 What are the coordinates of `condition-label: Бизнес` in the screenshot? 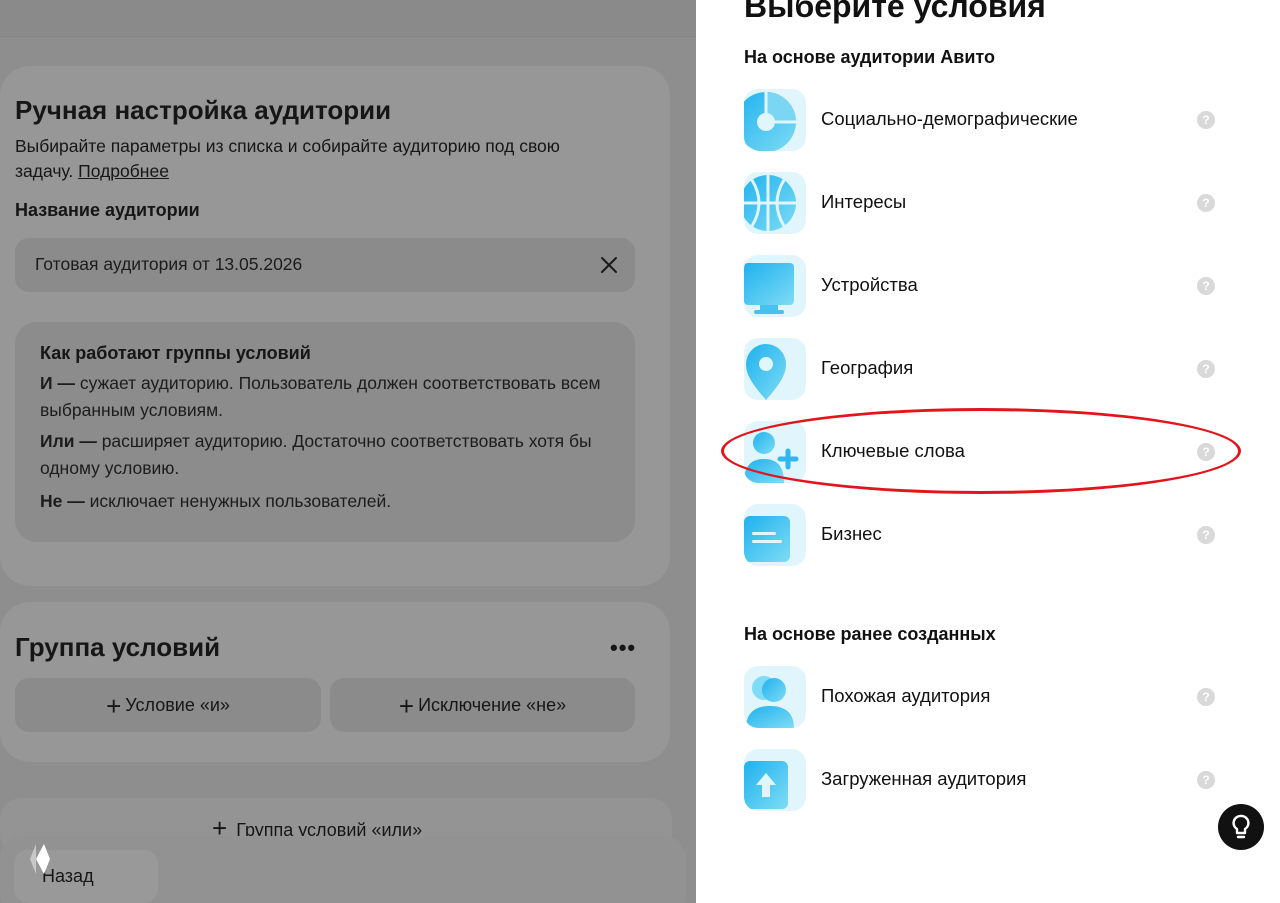 It's located at (851, 533).